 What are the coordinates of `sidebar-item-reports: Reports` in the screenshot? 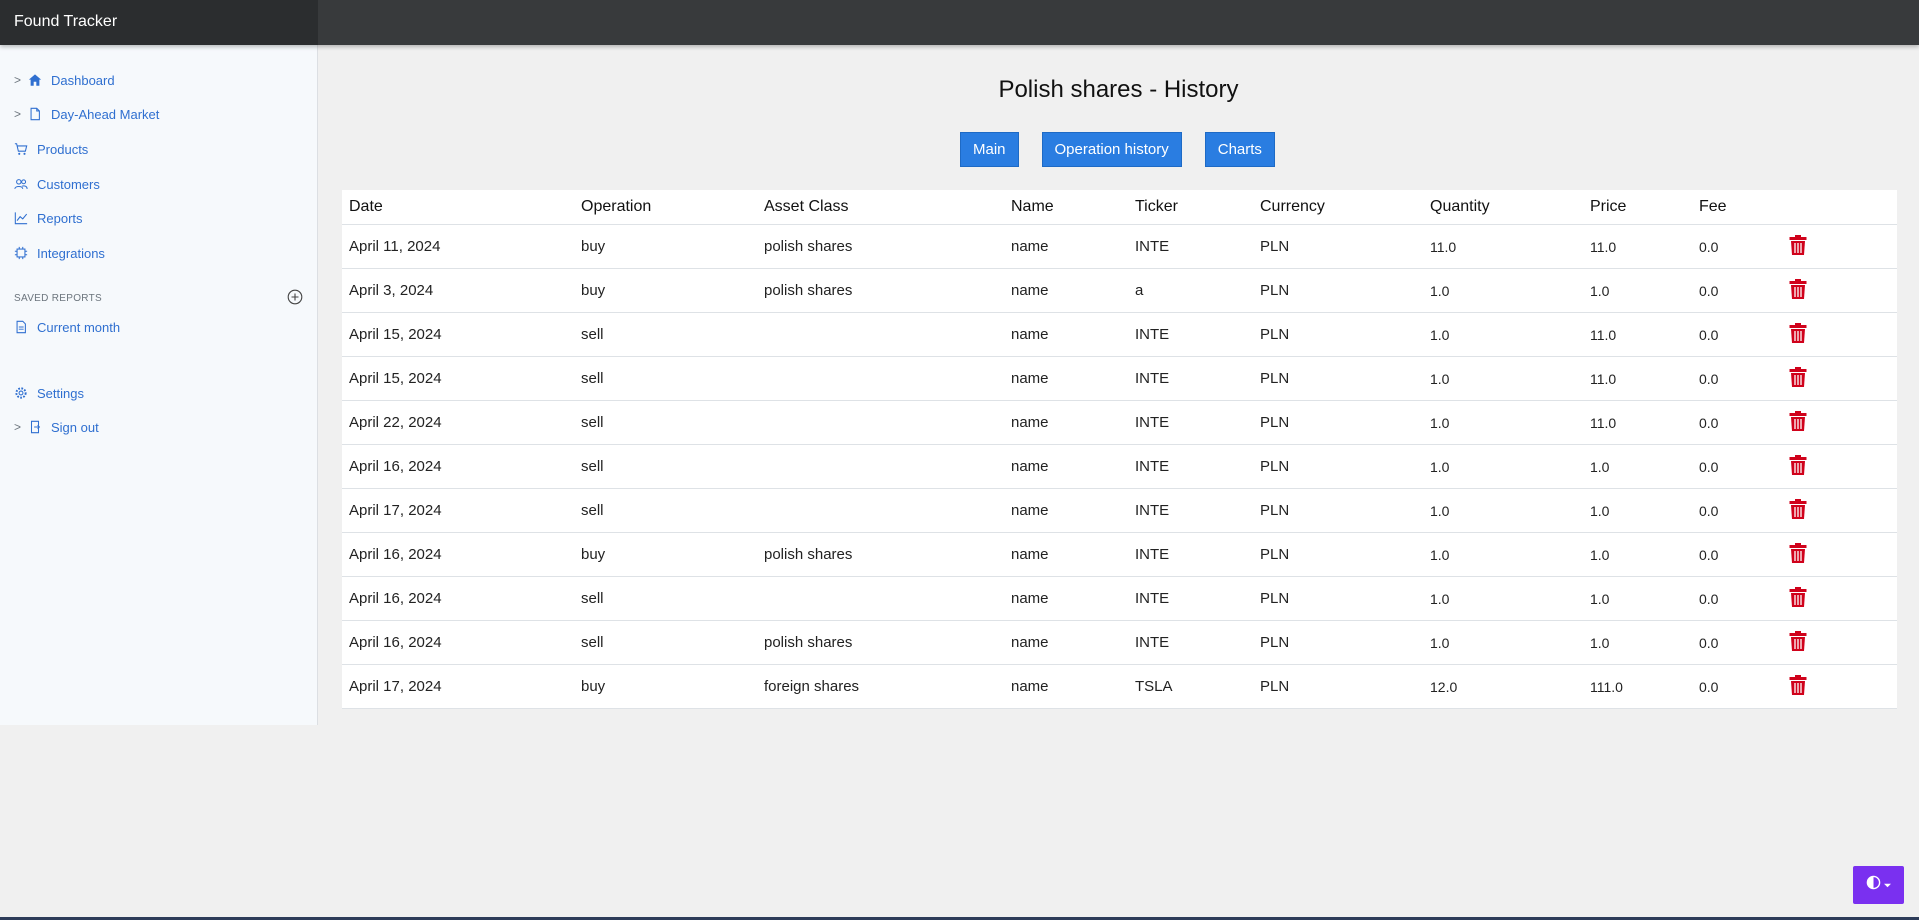 It's located at (48, 218).